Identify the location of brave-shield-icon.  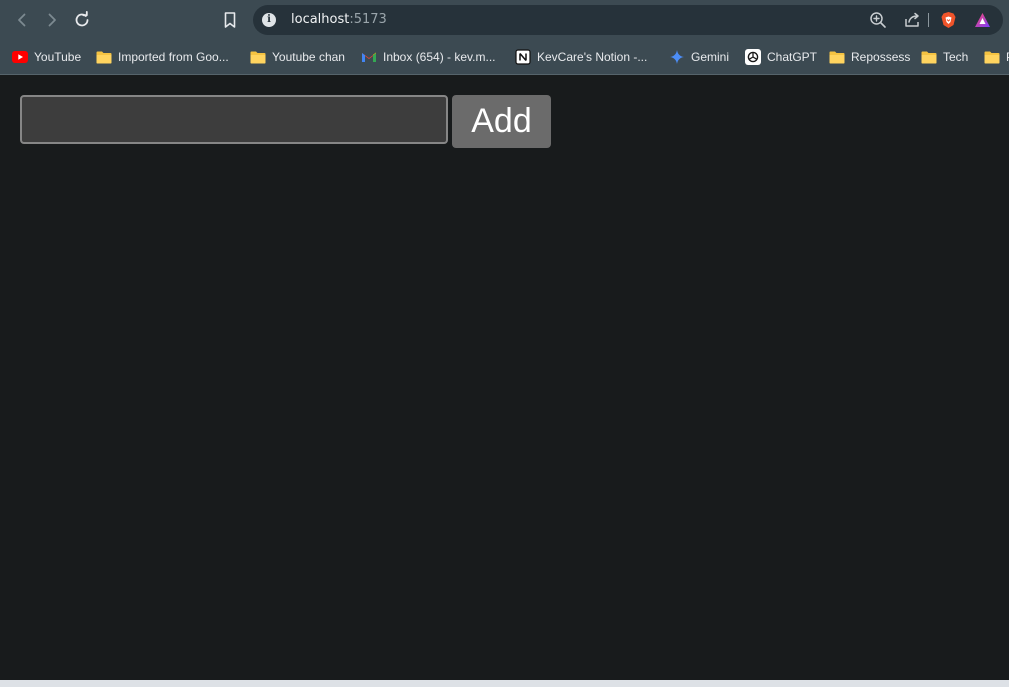
(948, 20).